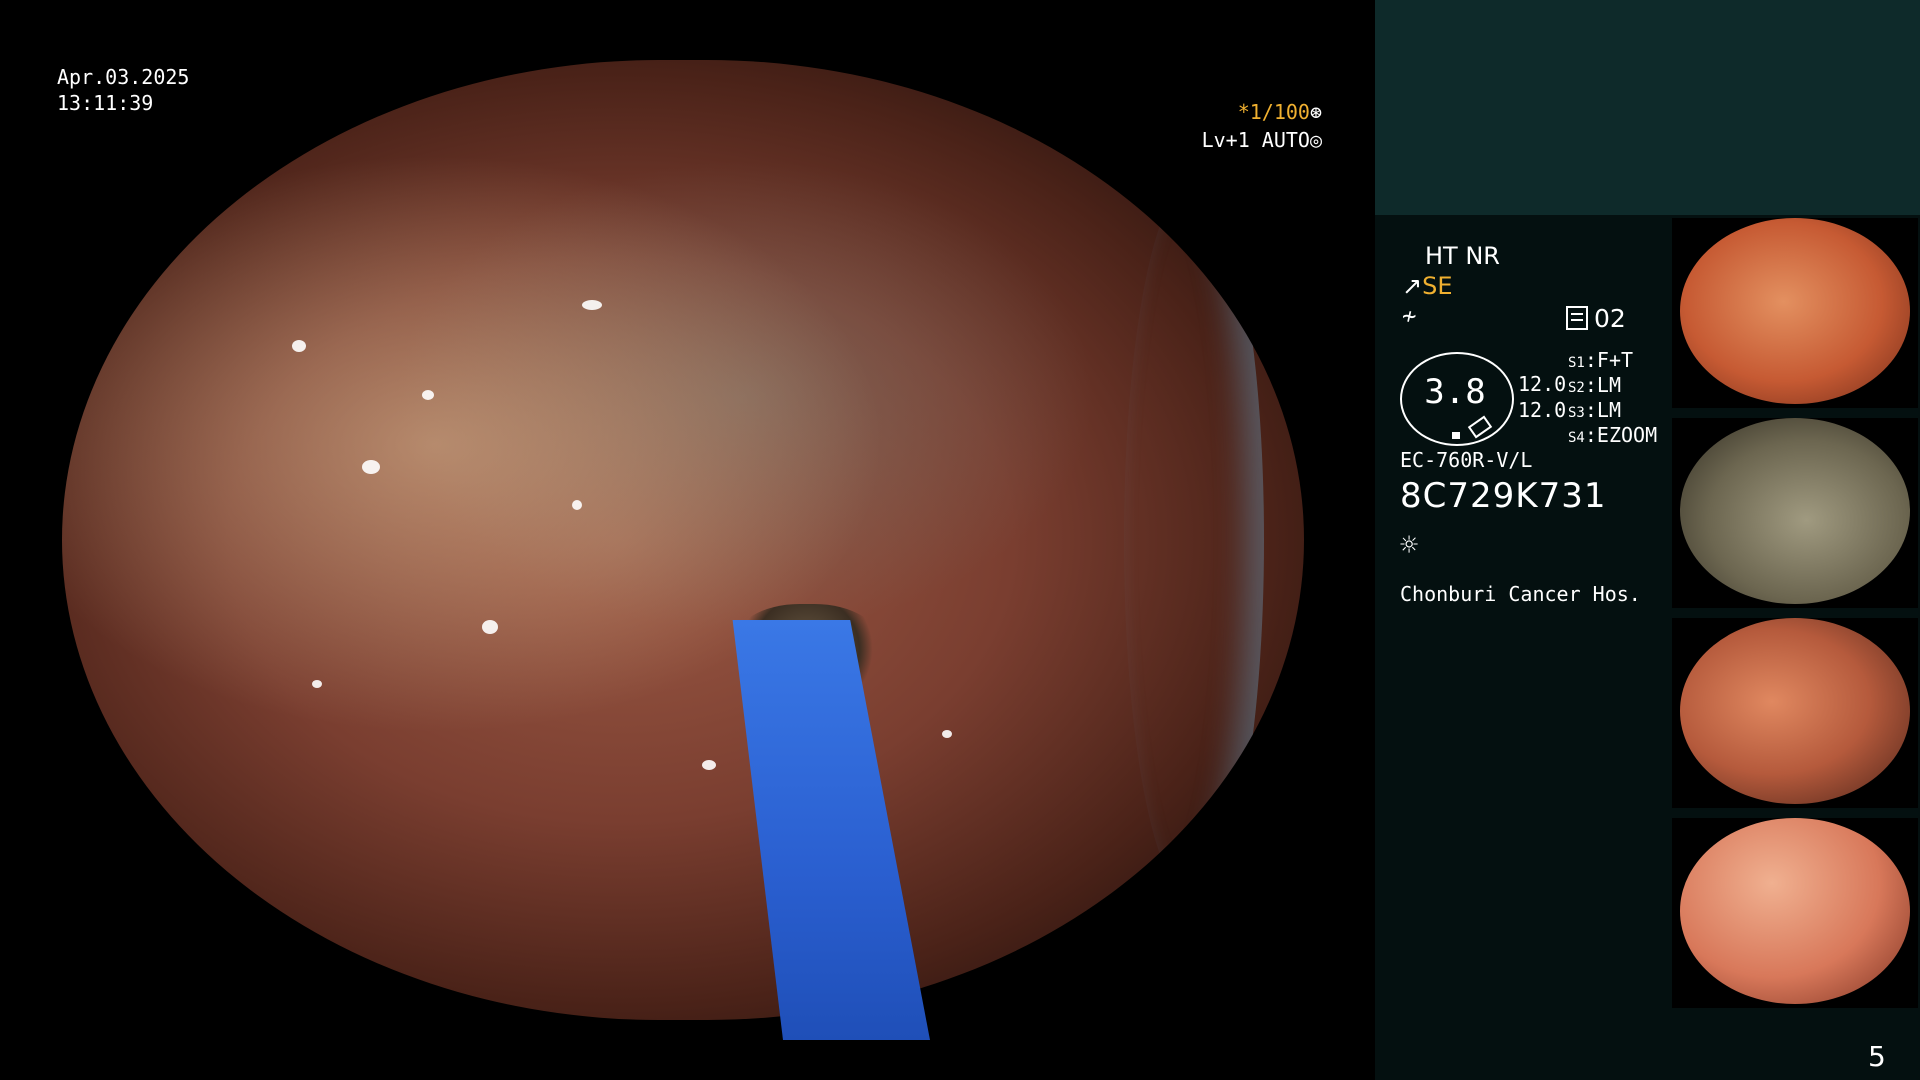  I want to click on freeze-icon: ≁, so click(1409, 316).